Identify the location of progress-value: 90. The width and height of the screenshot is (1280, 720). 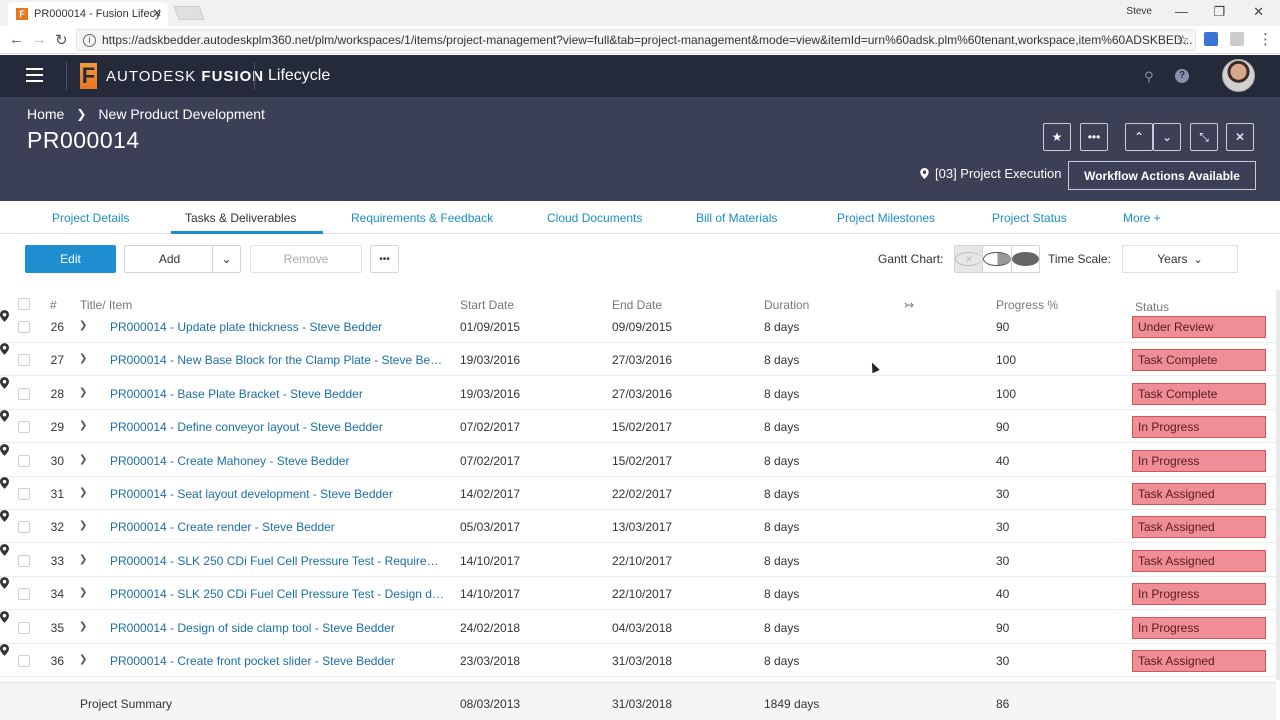
(1003, 627).